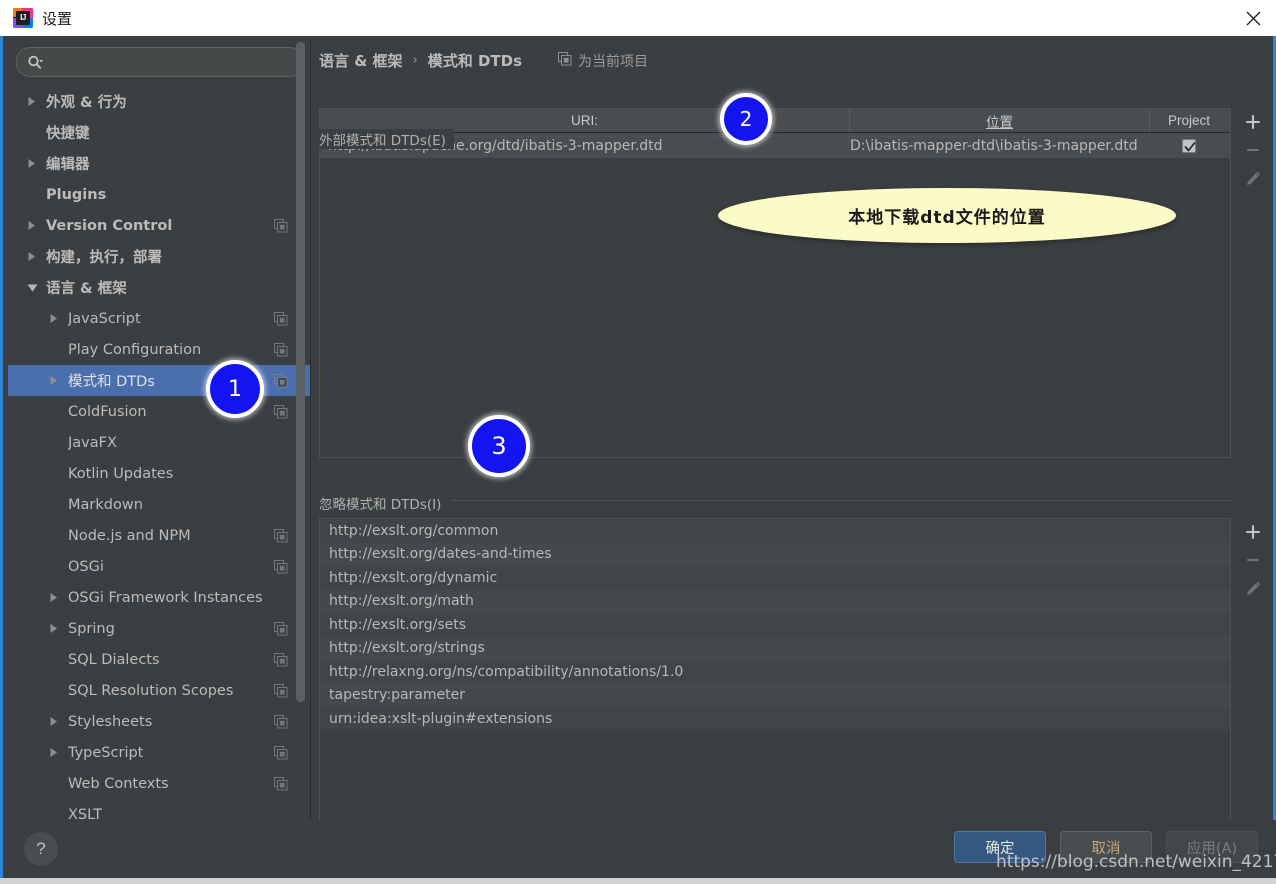 The width and height of the screenshot is (1276, 884). What do you see at coordinates (110, 721) in the screenshot?
I see `sidebar-item-label: Stylesheets` at bounding box center [110, 721].